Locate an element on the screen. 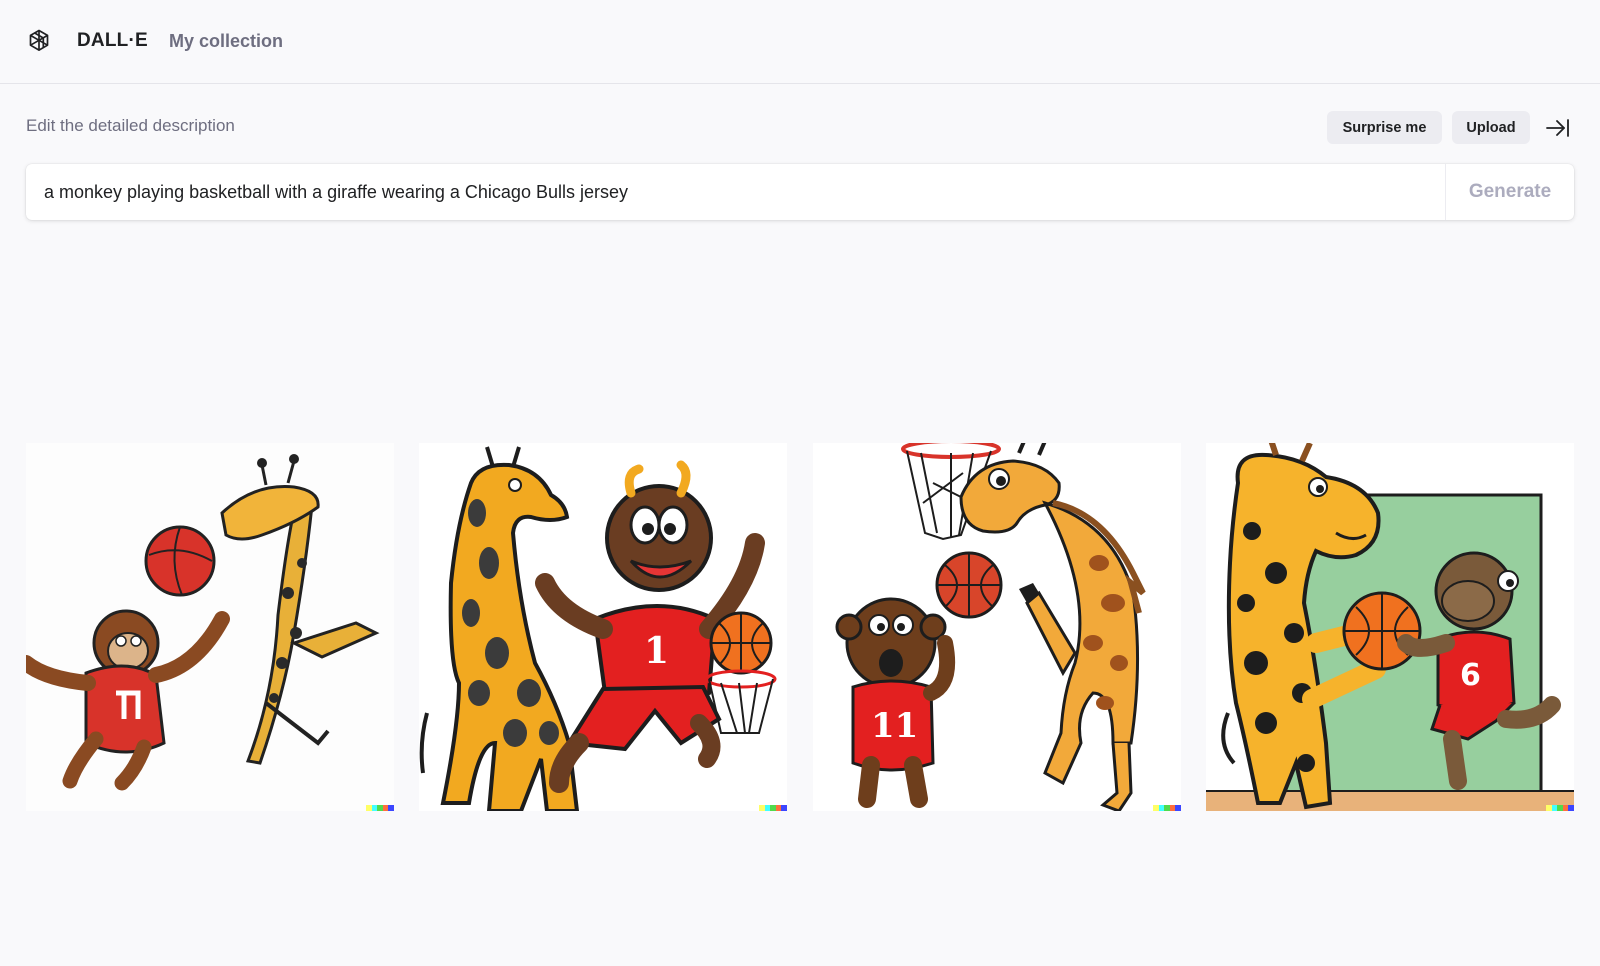  openai-logo-icon is located at coordinates (39, 41).